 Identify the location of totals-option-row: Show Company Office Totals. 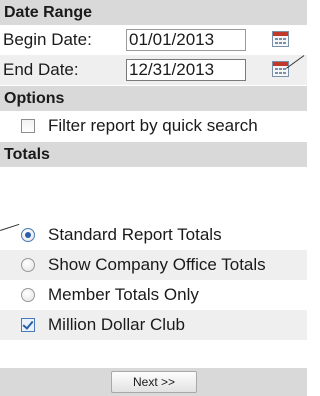
(153, 265).